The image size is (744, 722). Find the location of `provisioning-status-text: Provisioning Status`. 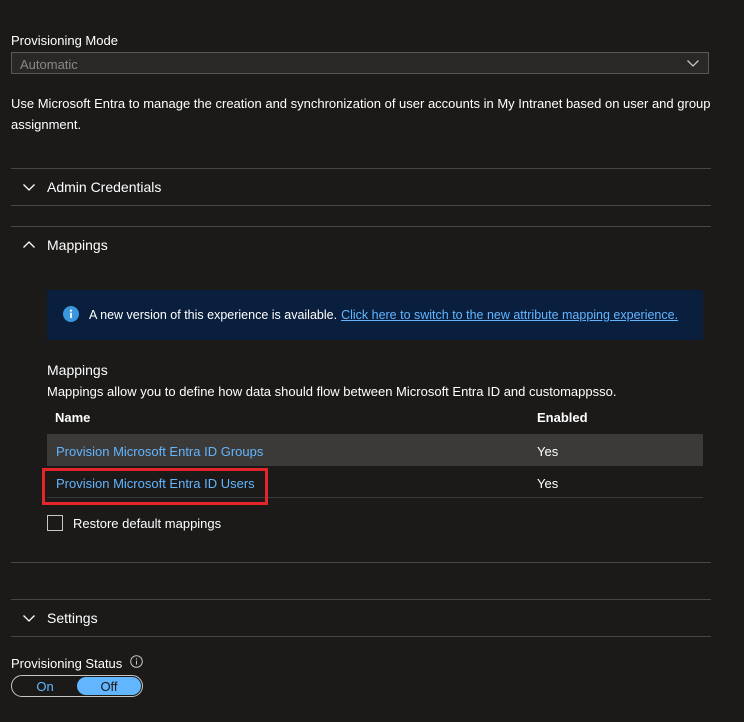

provisioning-status-text: Provisioning Status is located at coordinates (67, 663).